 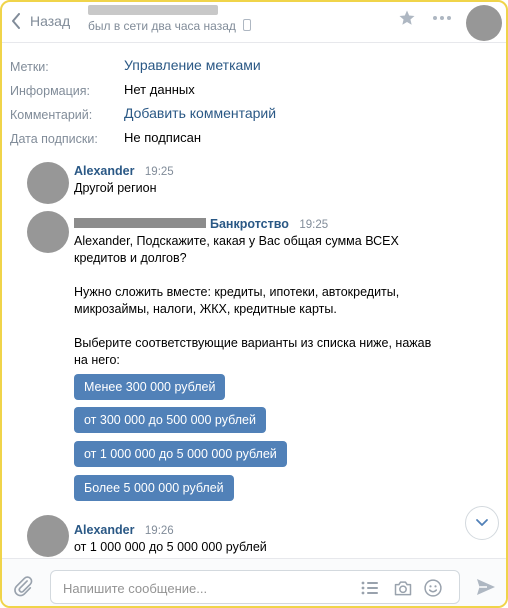 I want to click on option-button-1m-5m: от 1 000 000 до 5 000 000 рублей, so click(x=180, y=454).